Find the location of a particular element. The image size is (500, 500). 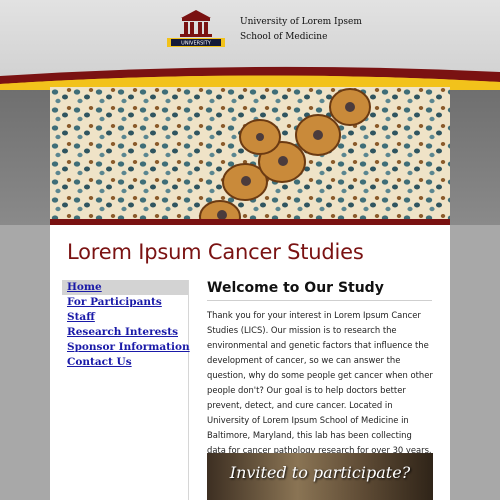

invite-text: Invited to participate? is located at coordinates (320, 472).